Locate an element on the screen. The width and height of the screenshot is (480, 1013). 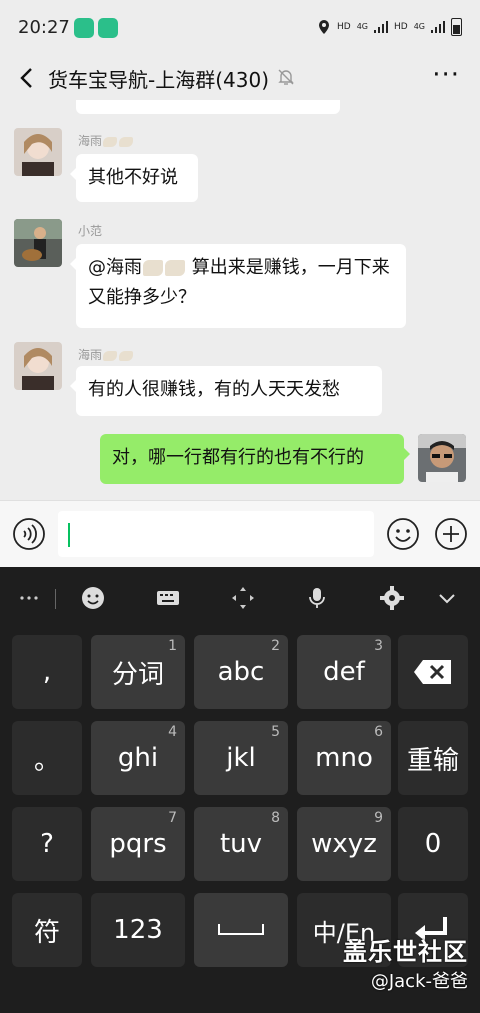
input-bar is located at coordinates (240, 534).